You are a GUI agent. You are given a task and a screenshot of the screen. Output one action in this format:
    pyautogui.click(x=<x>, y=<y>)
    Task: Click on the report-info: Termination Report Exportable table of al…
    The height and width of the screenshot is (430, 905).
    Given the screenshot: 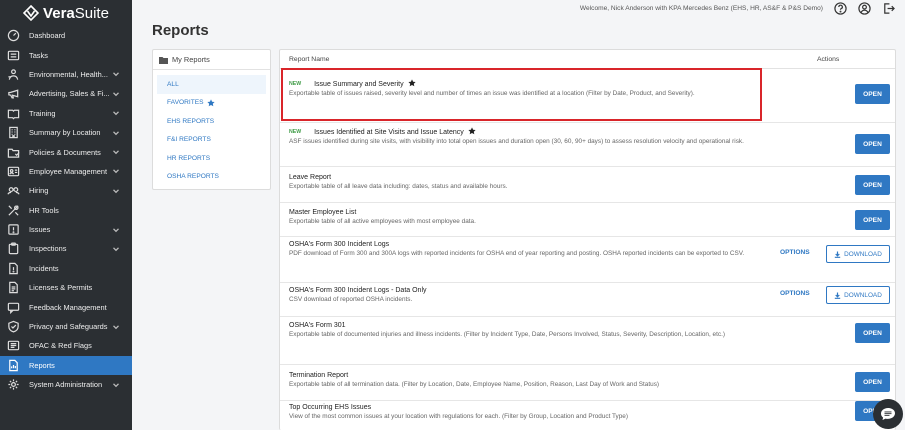 What is the action you would take?
    pyautogui.click(x=528, y=379)
    